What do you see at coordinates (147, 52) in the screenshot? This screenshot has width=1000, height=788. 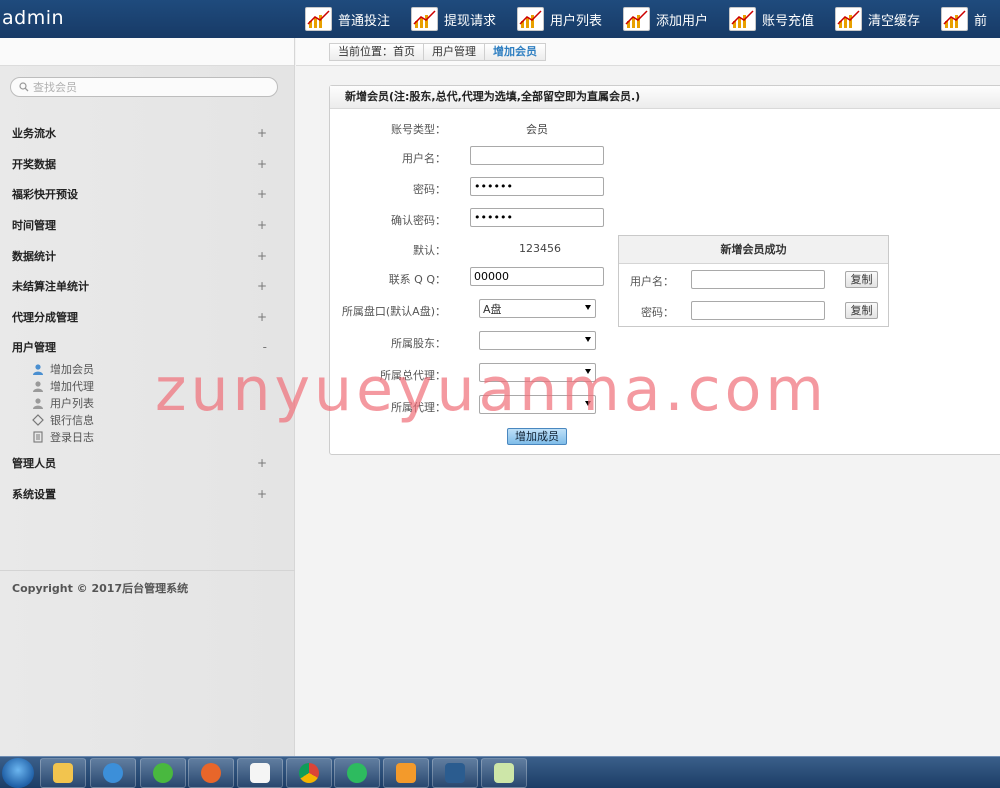 I see `sidebar-header` at bounding box center [147, 52].